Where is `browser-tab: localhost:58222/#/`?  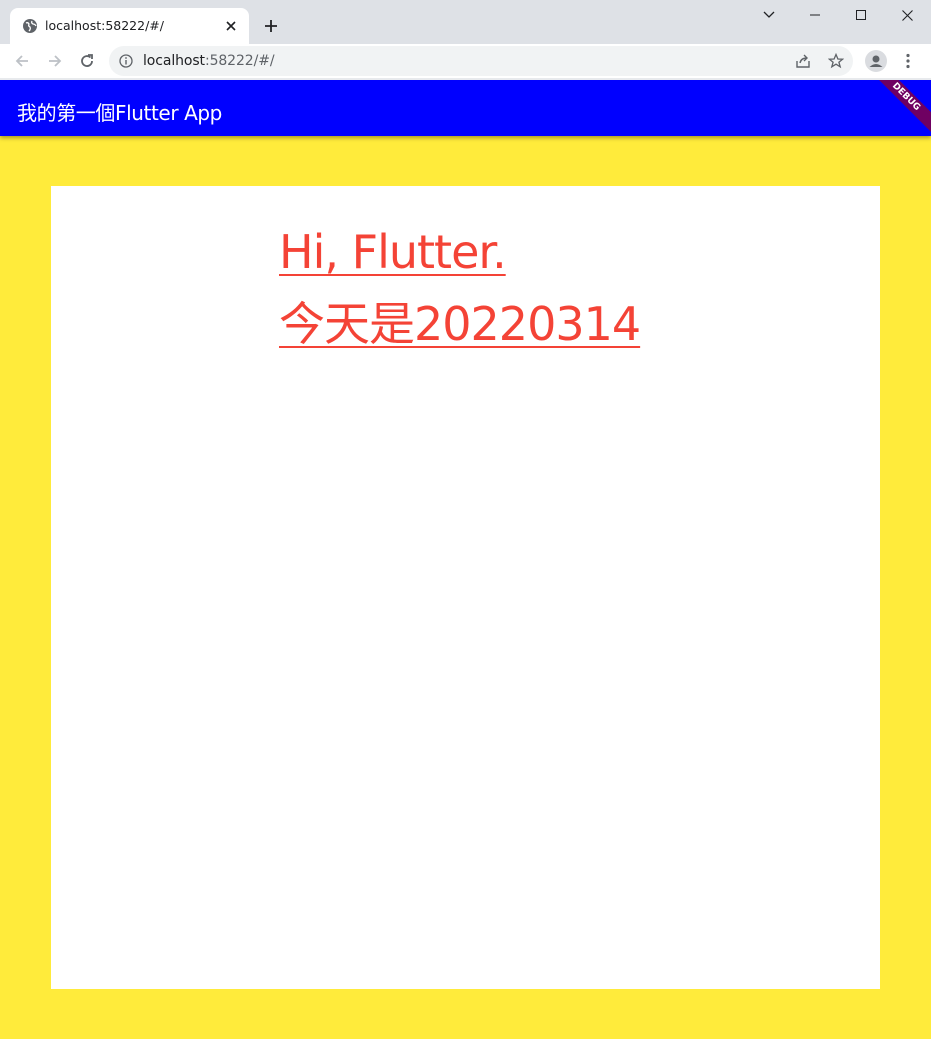 browser-tab: localhost:58222/#/ is located at coordinates (129, 26).